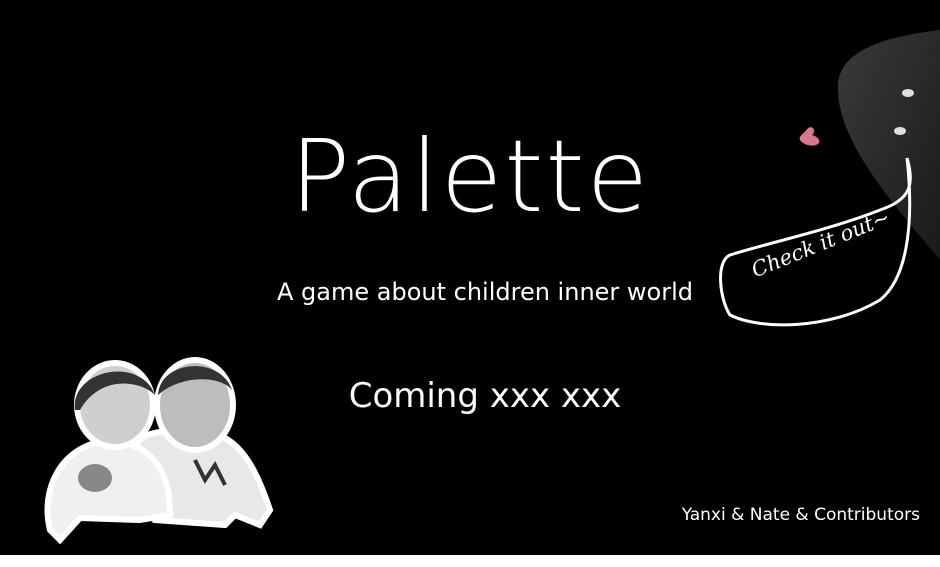  I want to click on game-title: Palette, so click(470, 176).